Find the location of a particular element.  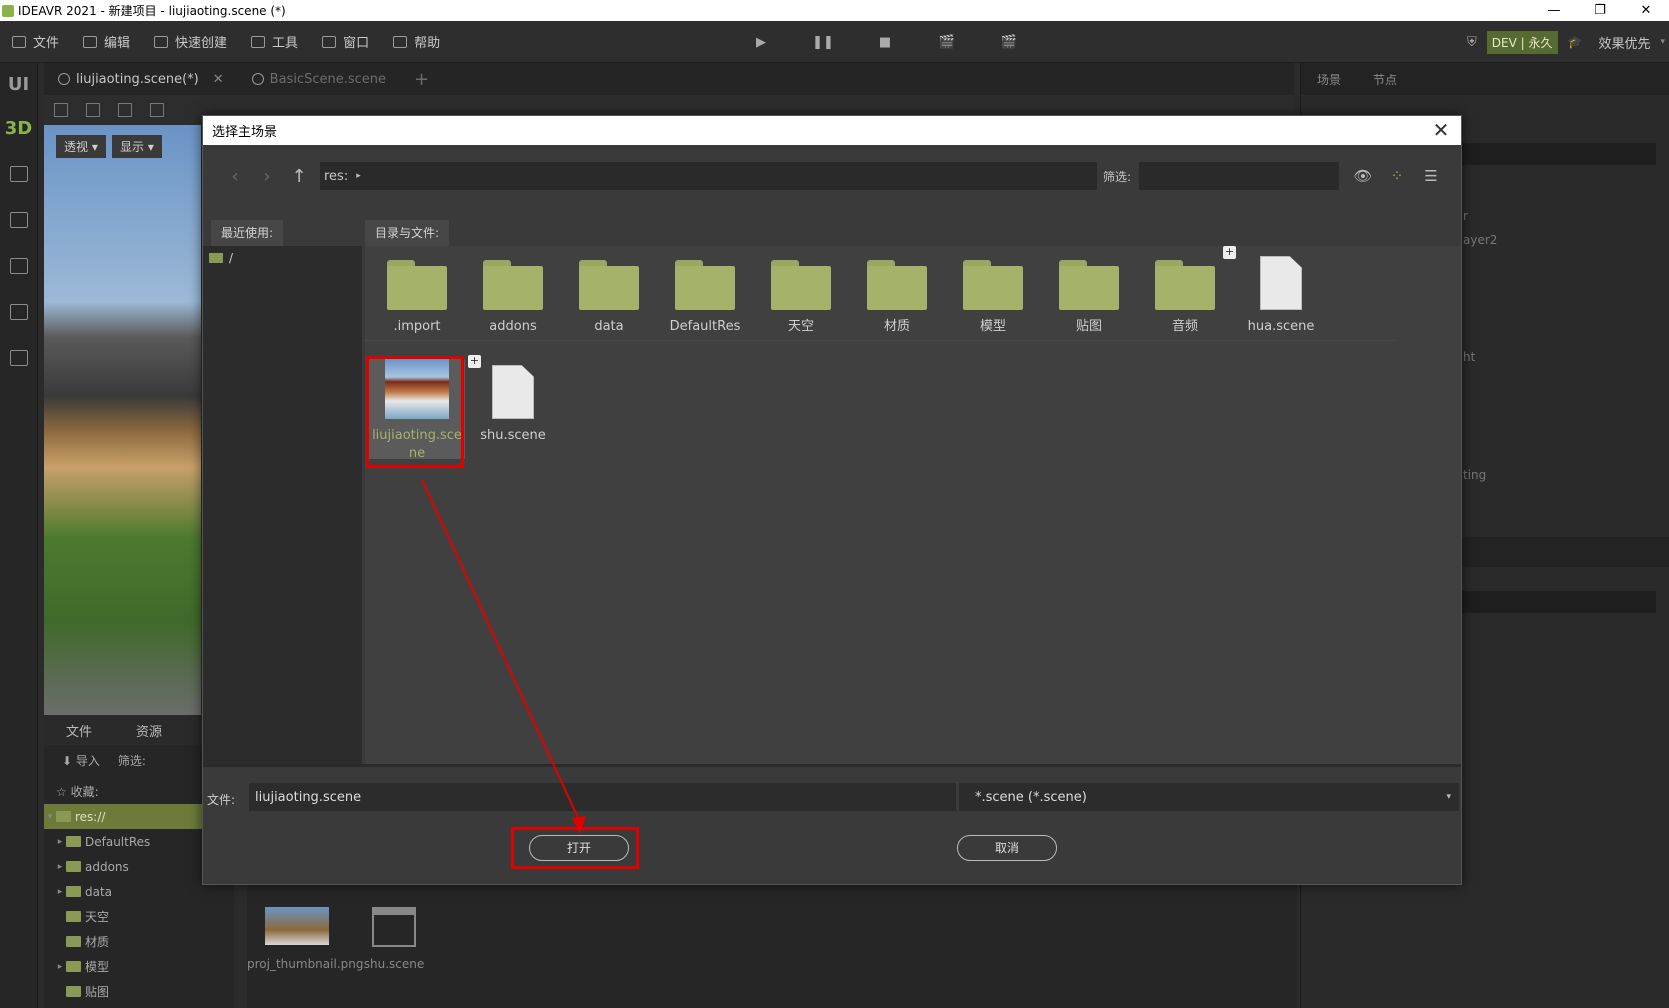

folder-item-defaultres: DefaultRes is located at coordinates (705, 293).